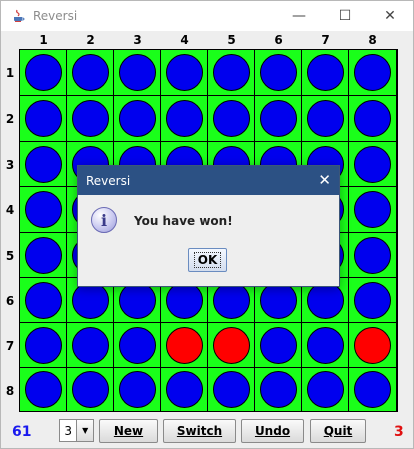 This screenshot has width=414, height=449. Describe the element at coordinates (55, 16) in the screenshot. I see `window-title: Reversi` at that location.